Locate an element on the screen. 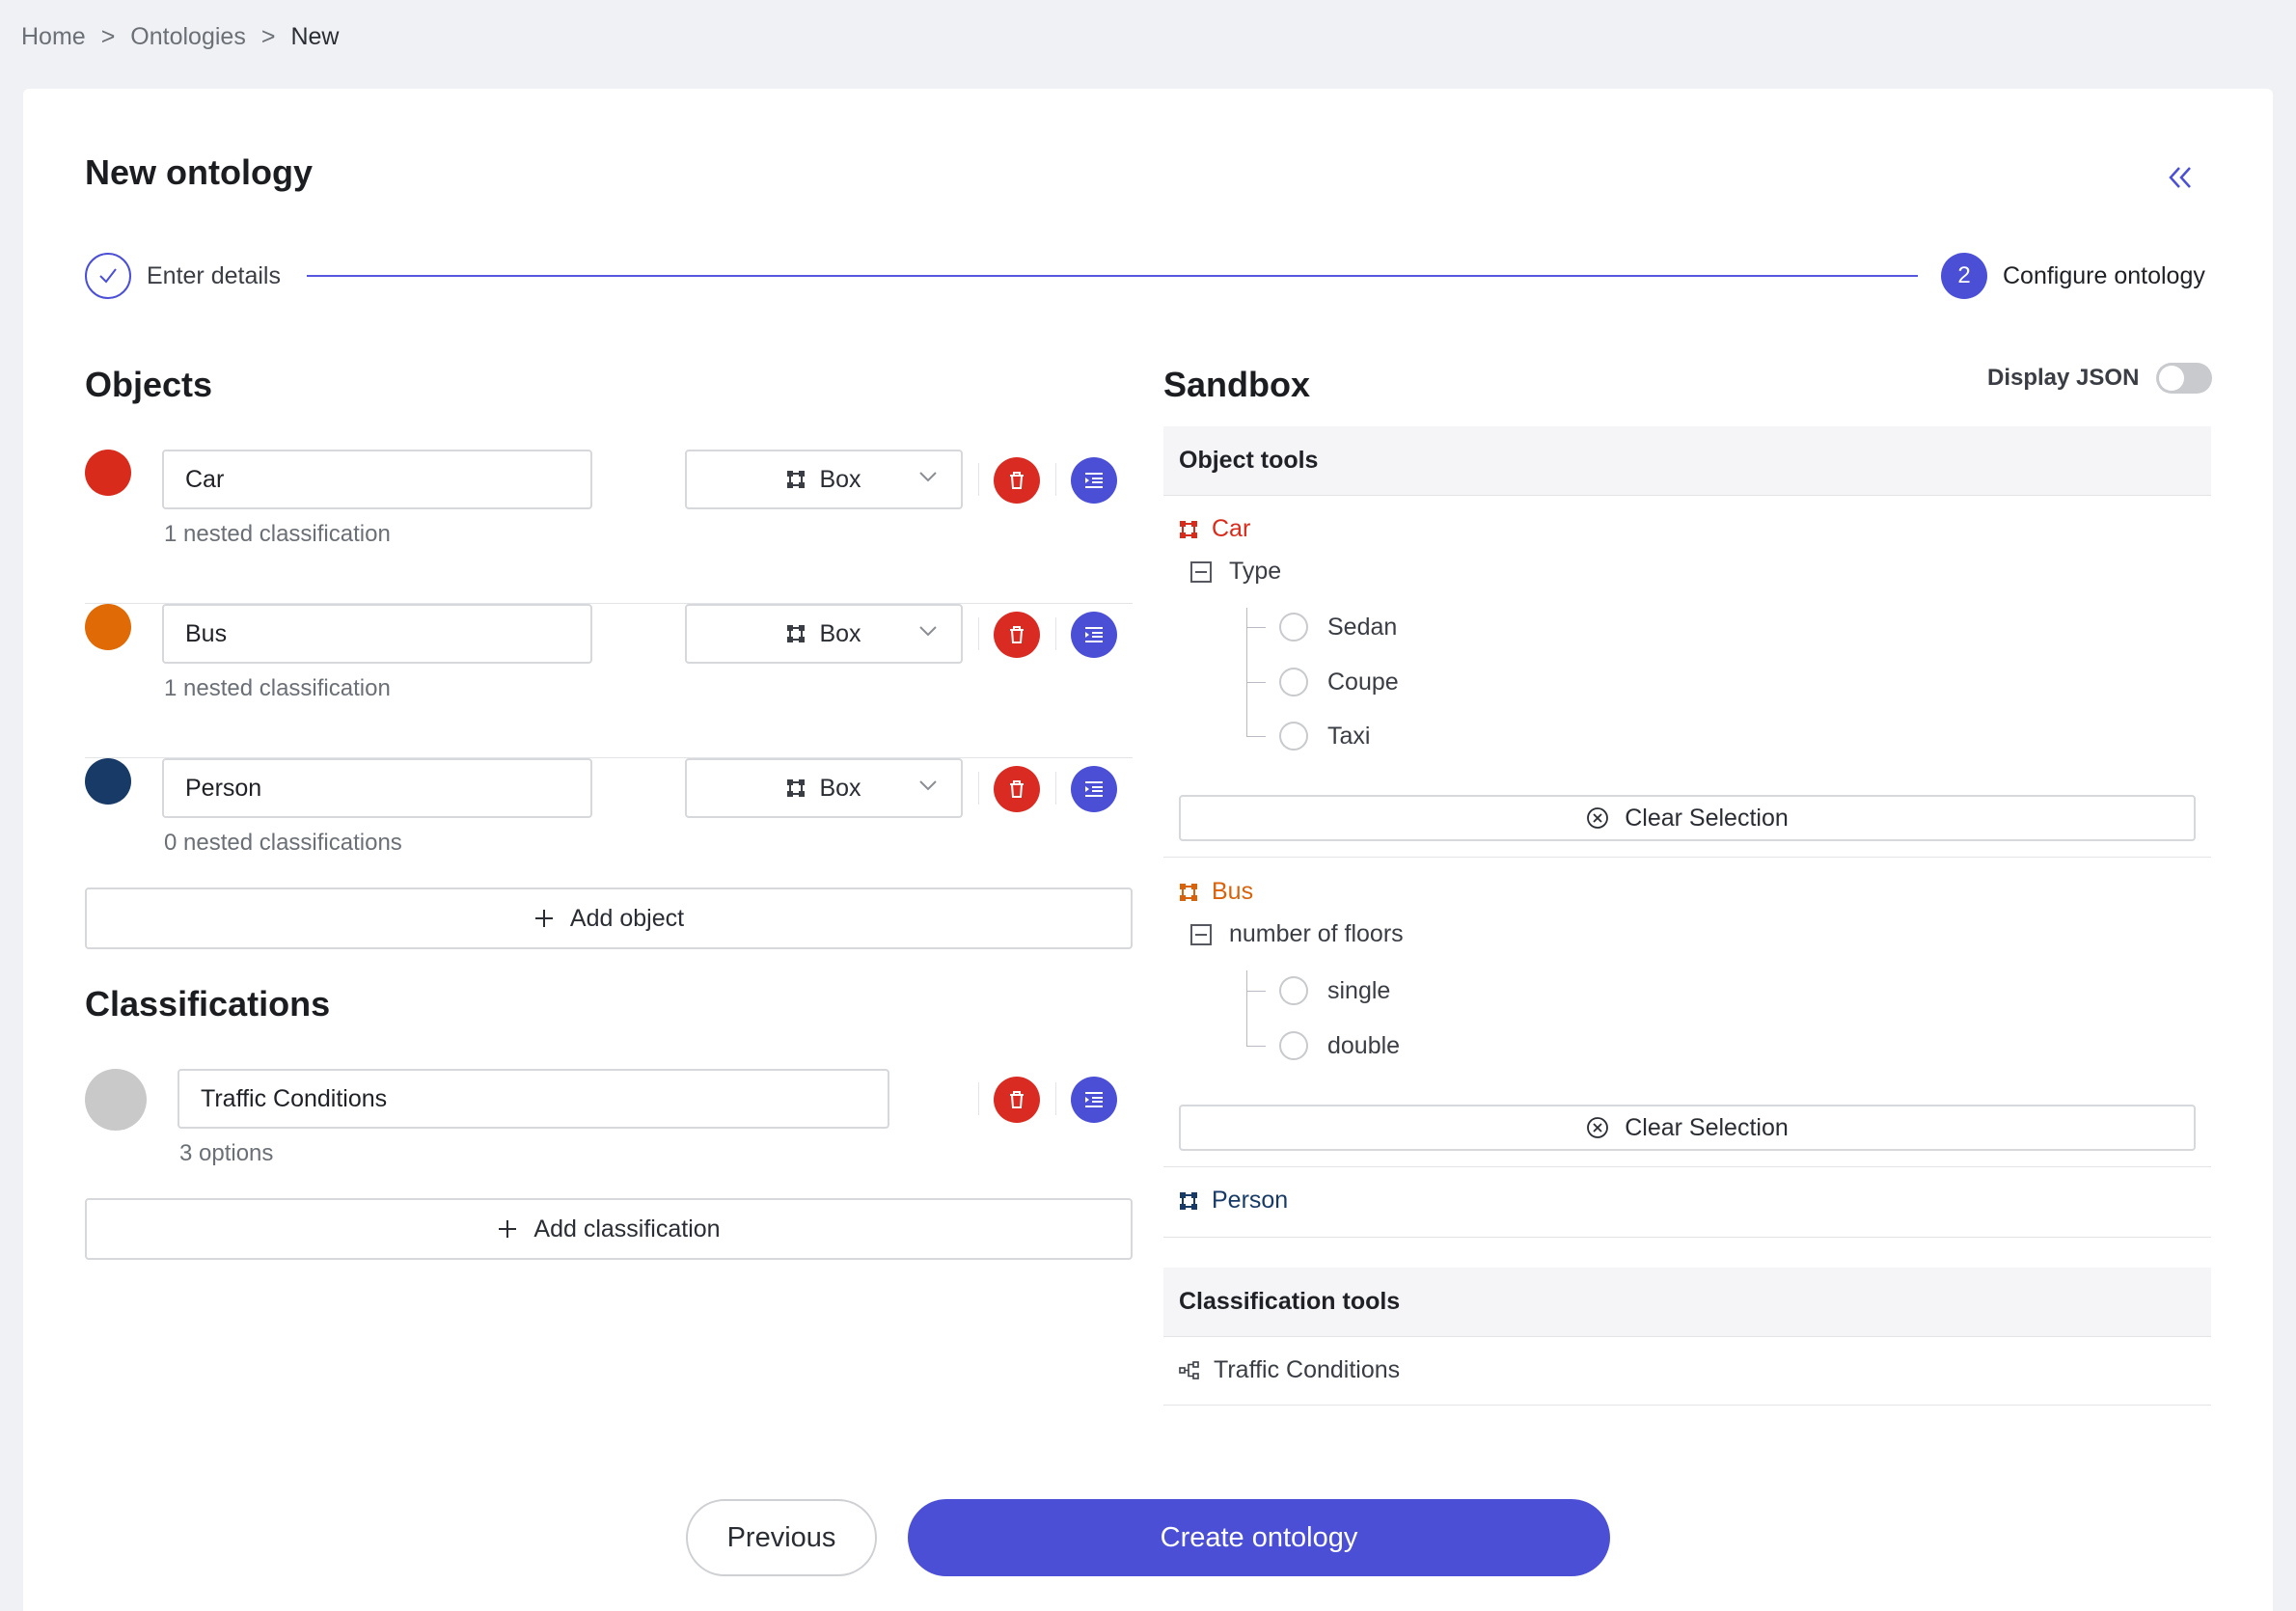  display-json-label: Display JSON is located at coordinates (2064, 378).